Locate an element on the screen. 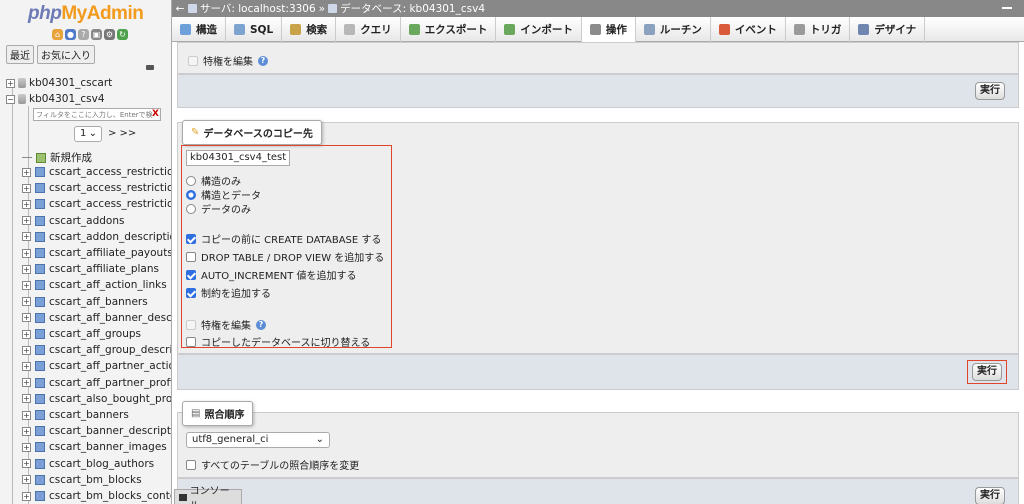  table-item: + cscart_affiliate_plans is located at coordinates (90, 269).